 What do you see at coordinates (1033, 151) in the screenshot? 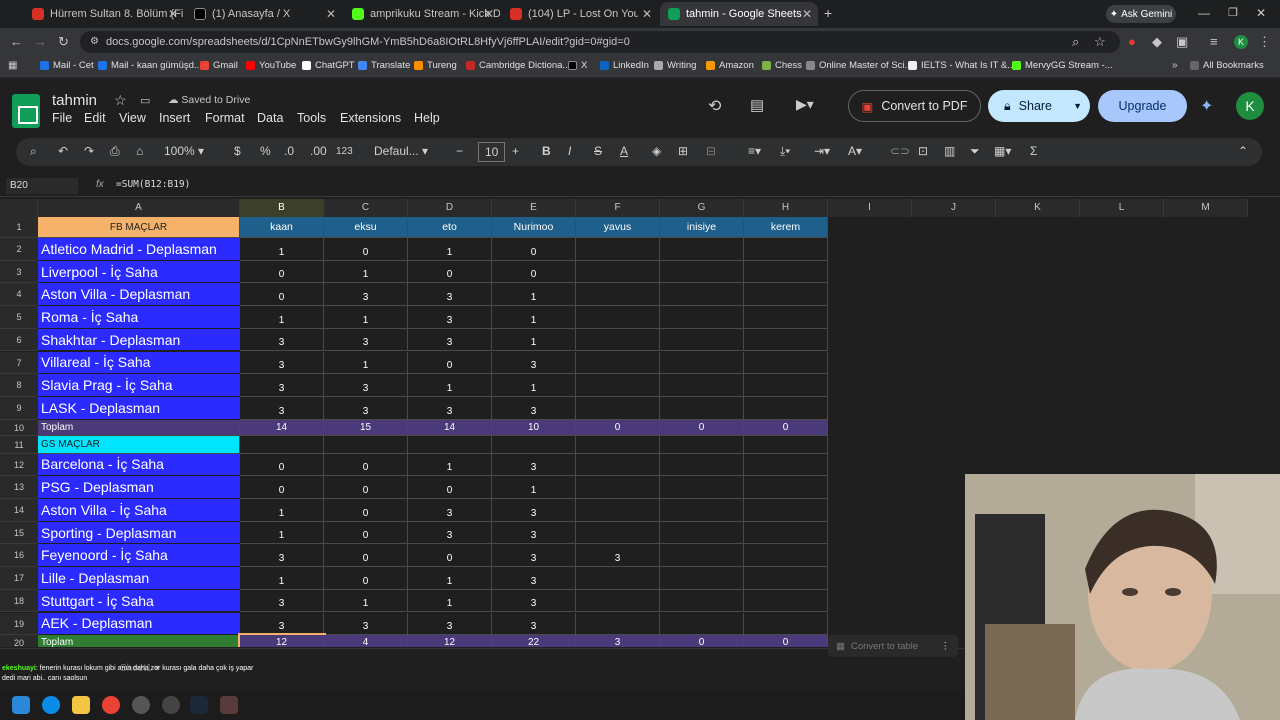
I see `functions-icon: Σ` at bounding box center [1033, 151].